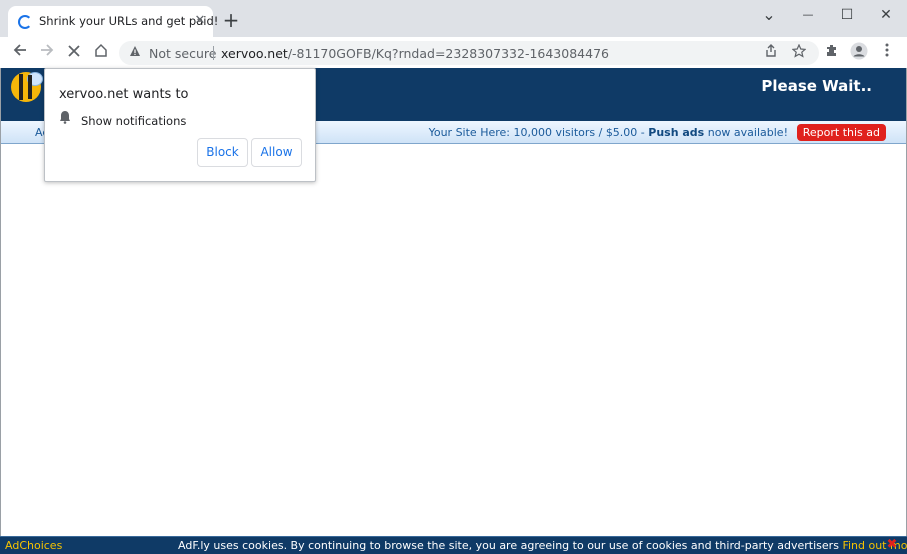  What do you see at coordinates (276, 152) in the screenshot?
I see `allow-button: Allow` at bounding box center [276, 152].